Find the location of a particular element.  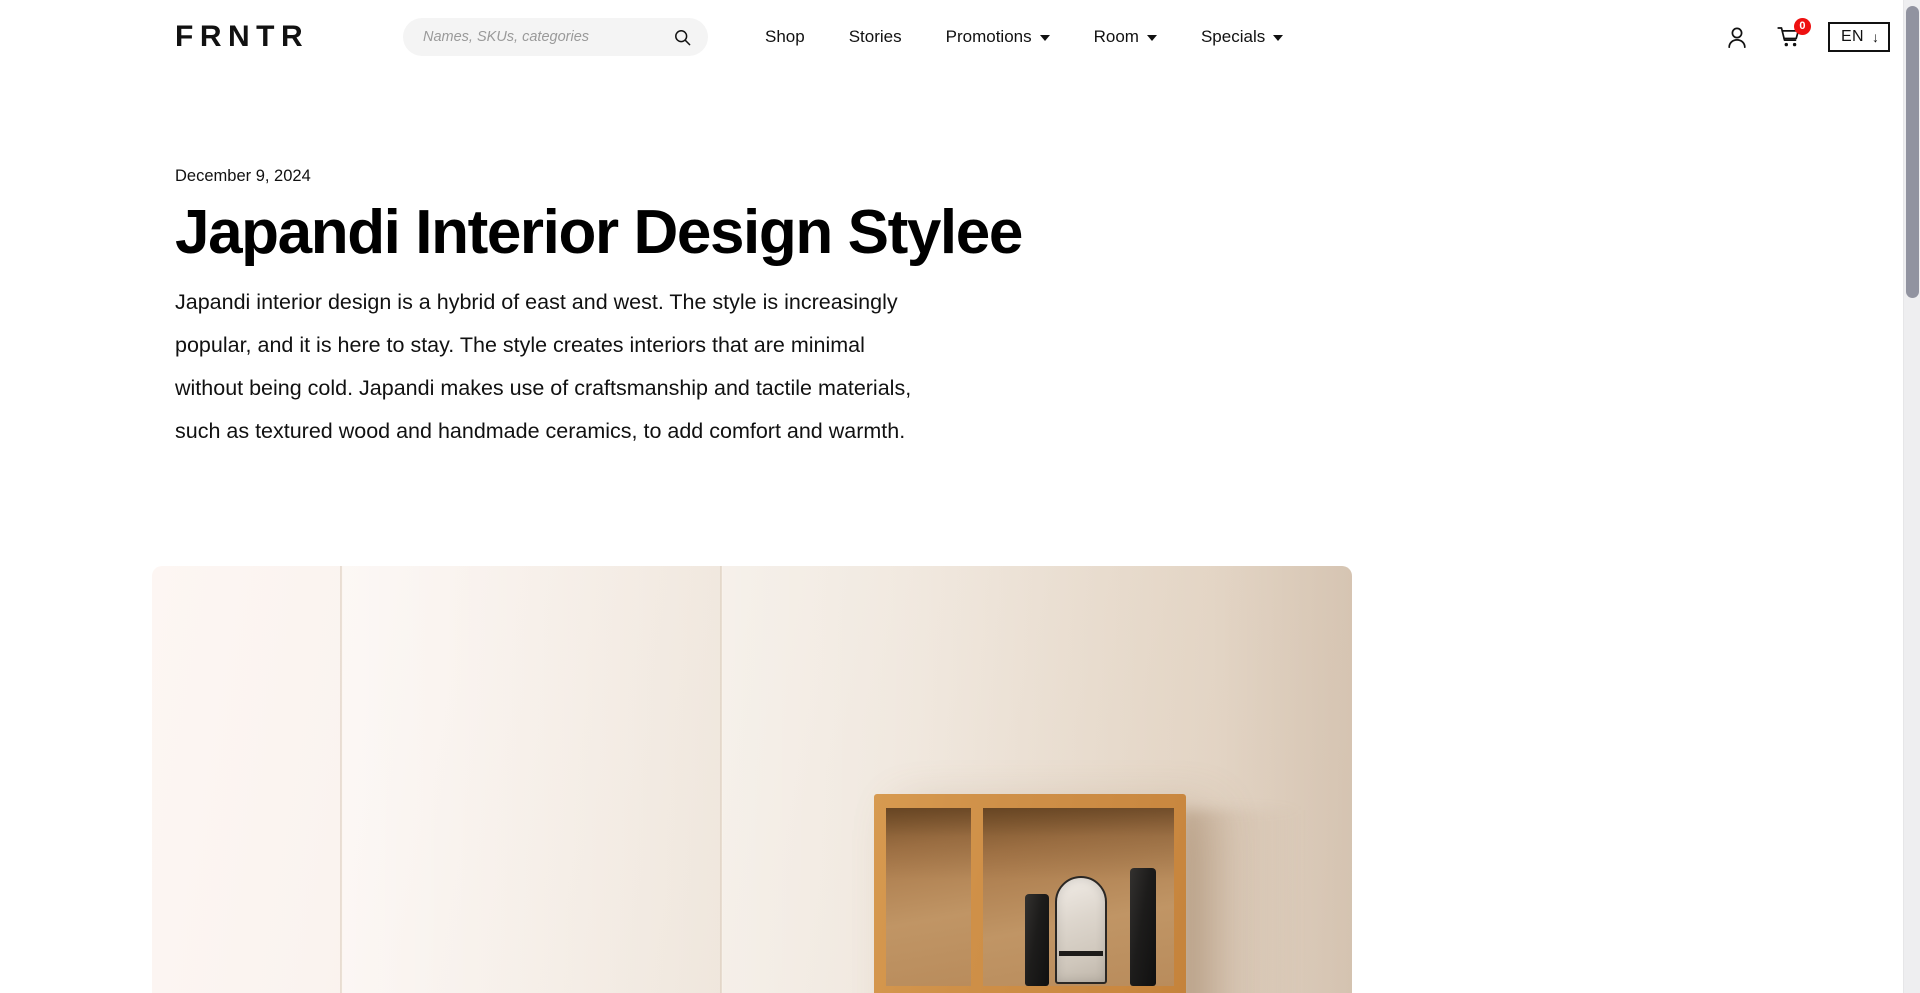

nav-item-promotions: Promotions is located at coordinates (998, 37).